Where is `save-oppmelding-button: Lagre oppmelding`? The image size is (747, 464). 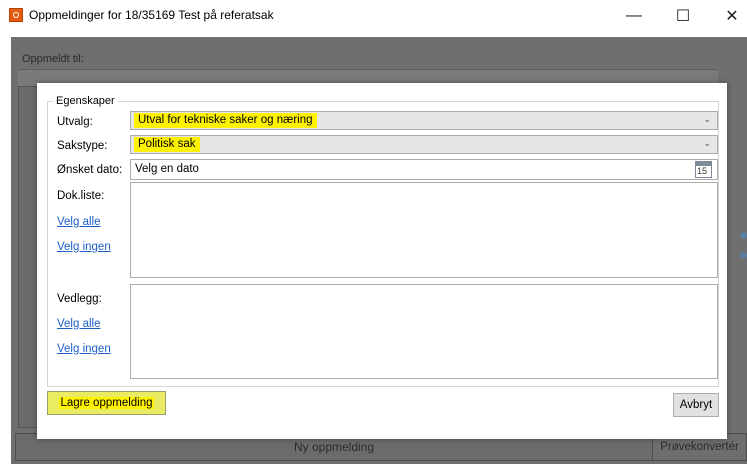 save-oppmelding-button: Lagre oppmelding is located at coordinates (106, 403).